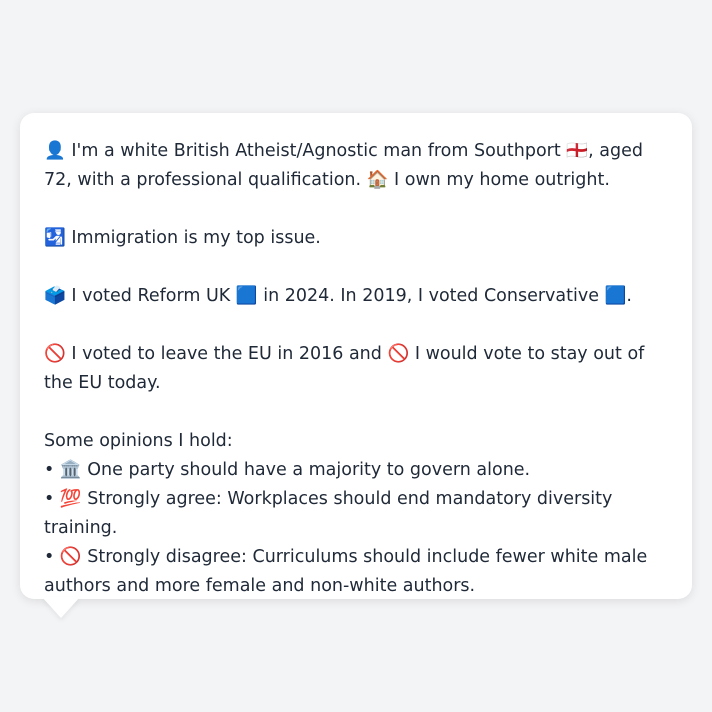  I want to click on eu-2016-text: I voted to leave the EU in 2016 and, so click(226, 354).